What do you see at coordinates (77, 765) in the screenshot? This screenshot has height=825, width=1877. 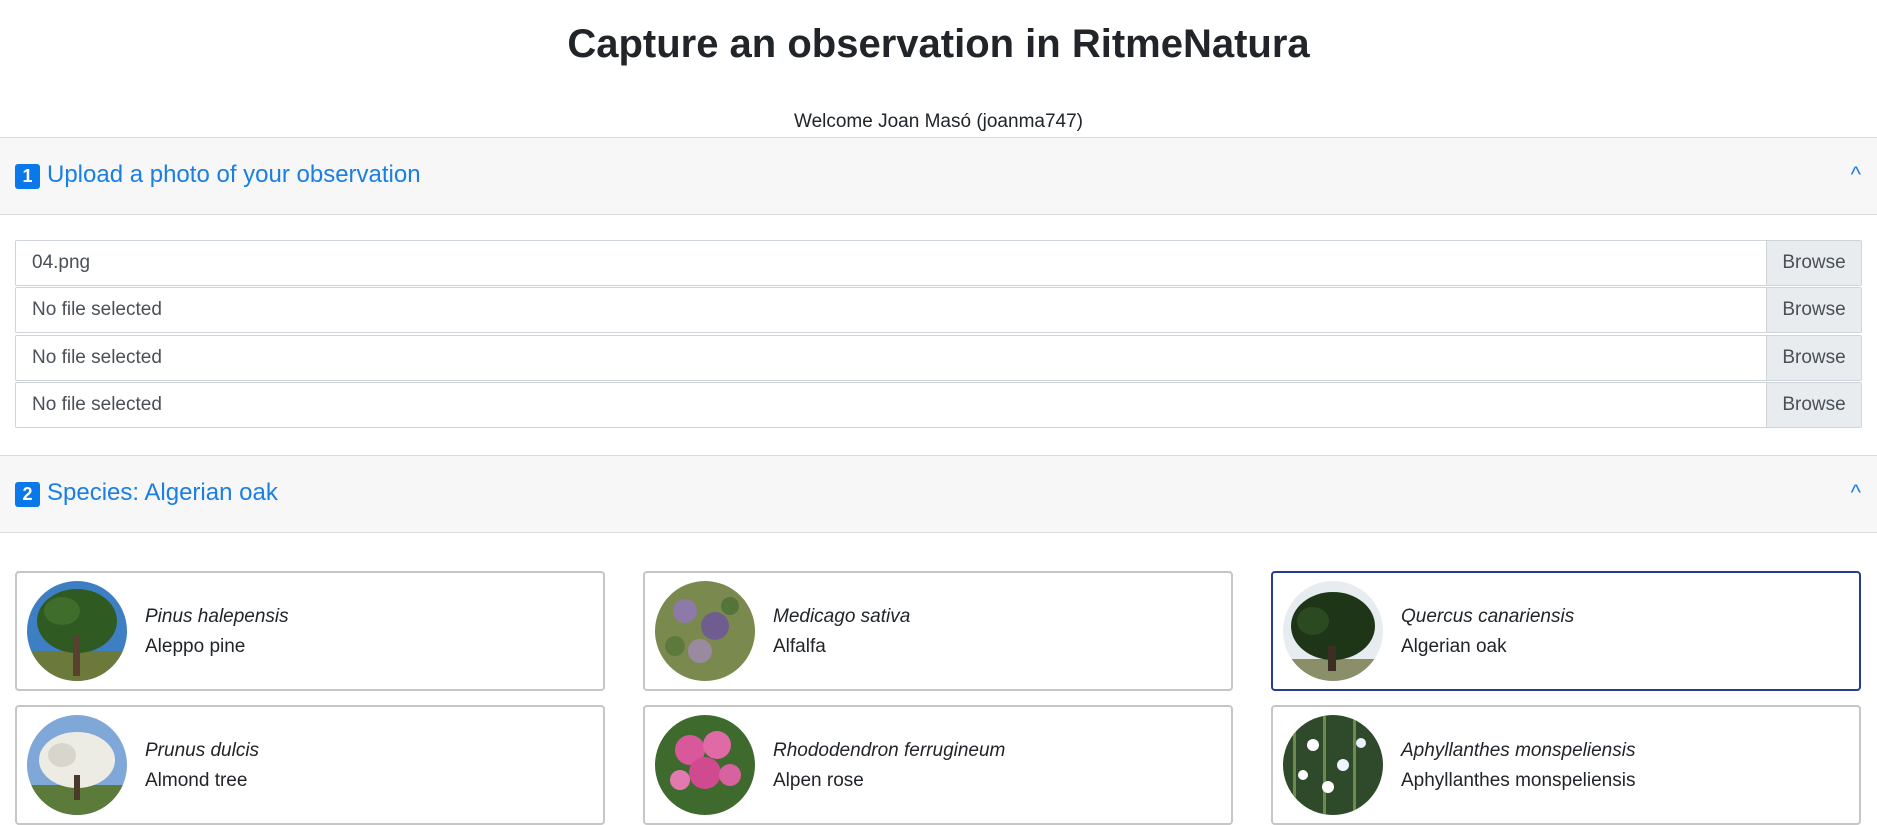 I see `almond-tree-photo-icon` at bounding box center [77, 765].